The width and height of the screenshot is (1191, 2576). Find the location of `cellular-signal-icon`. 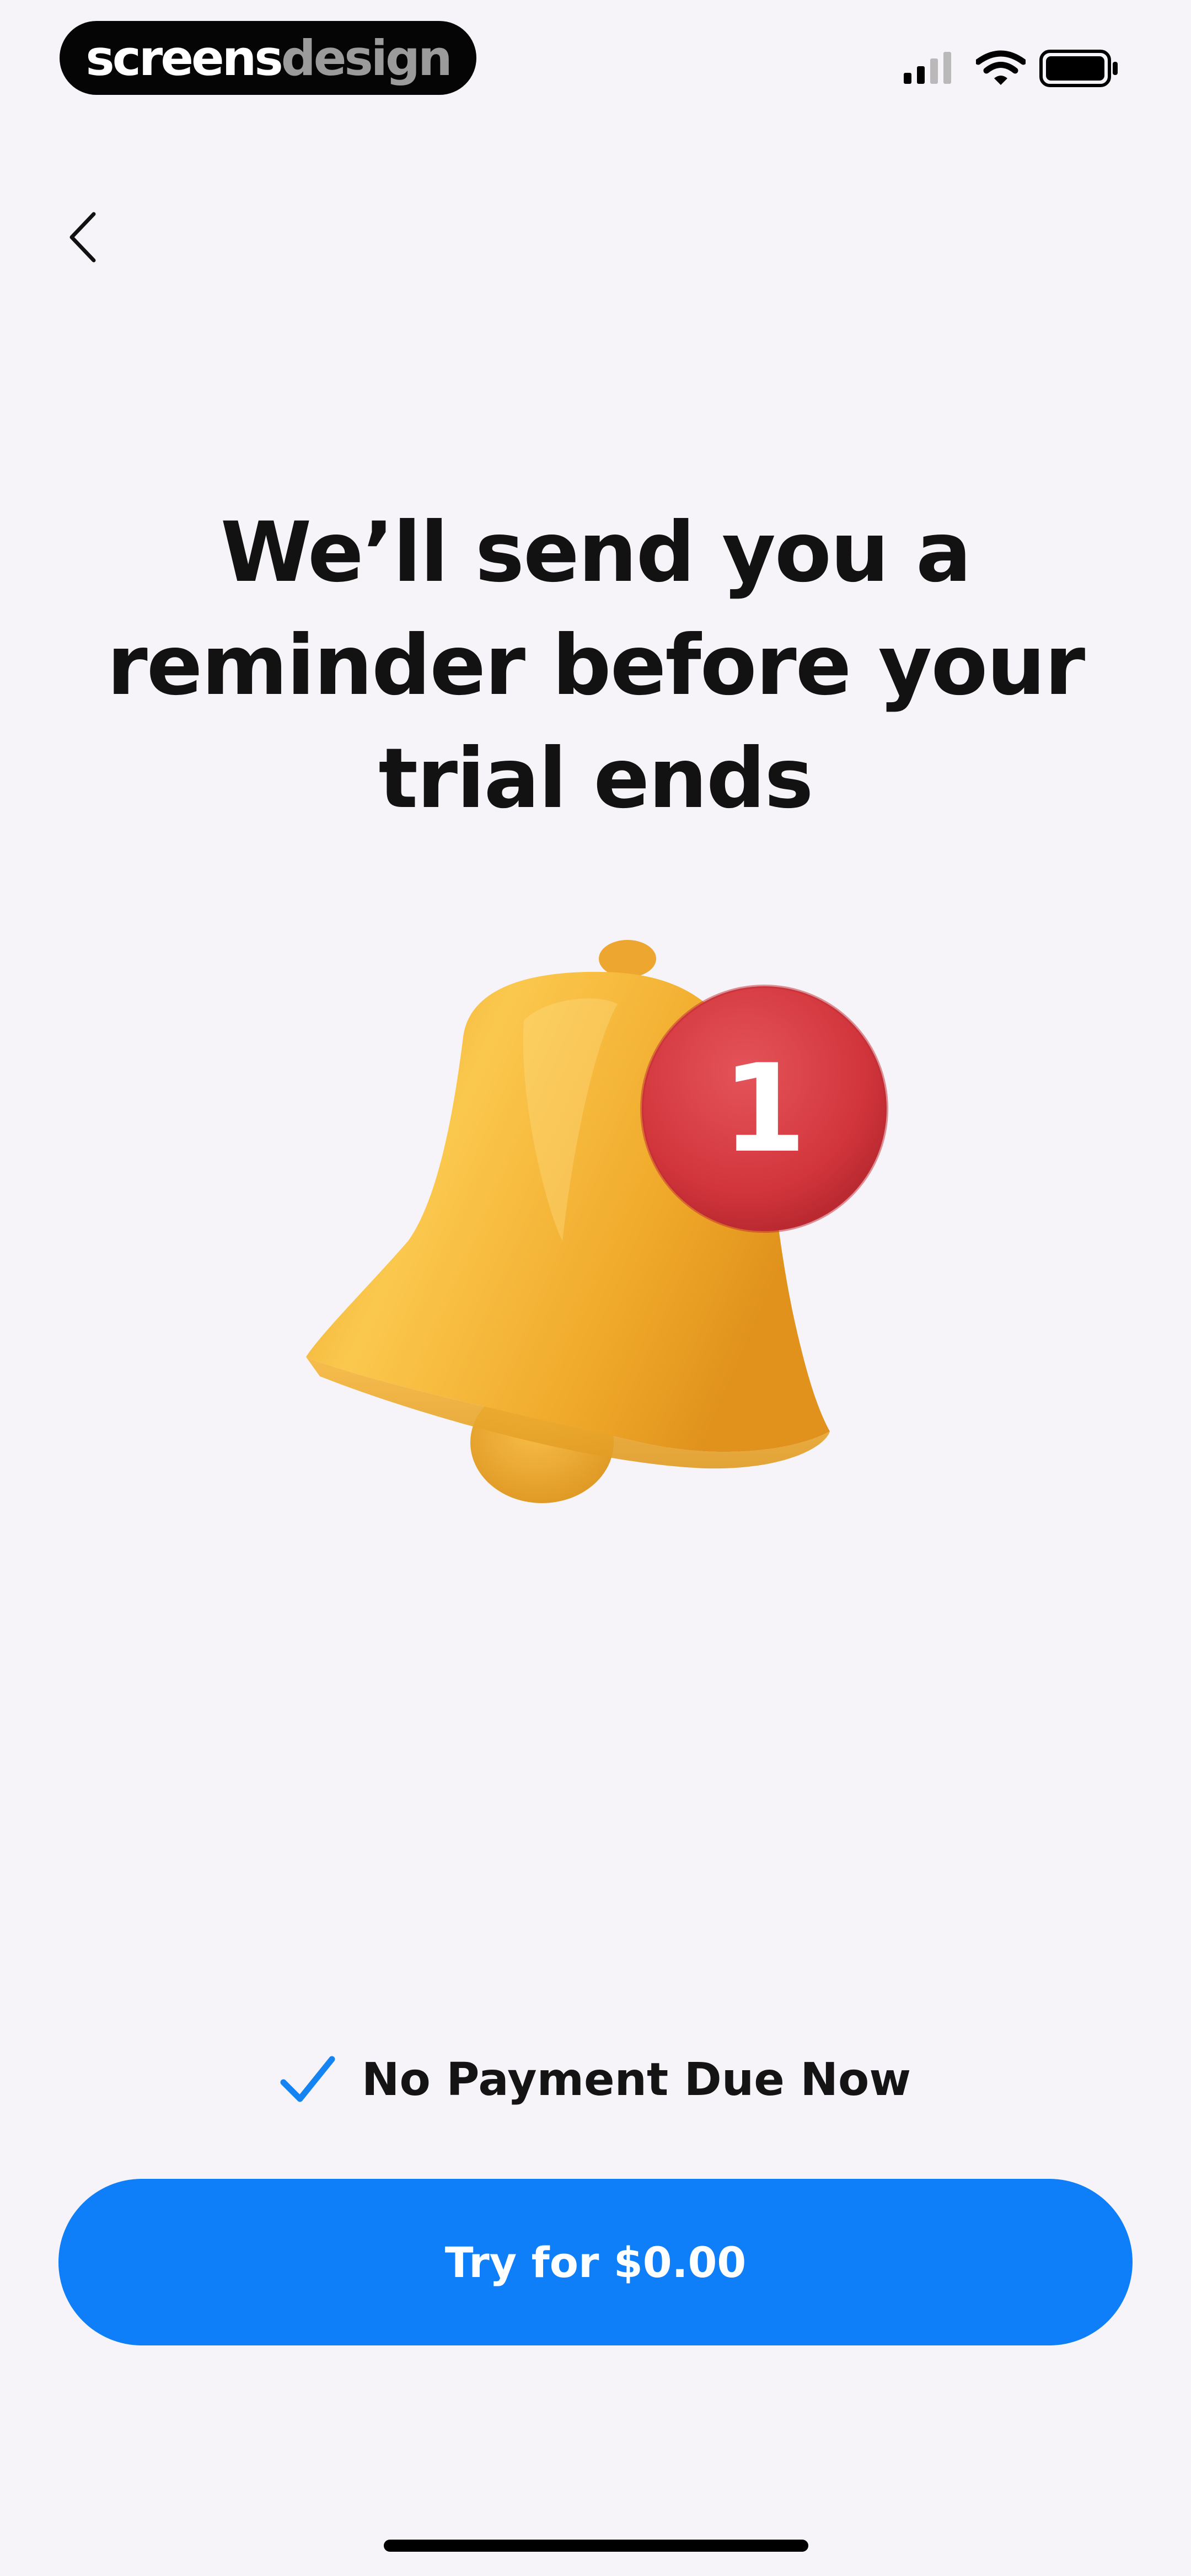

cellular-signal-icon is located at coordinates (927, 68).